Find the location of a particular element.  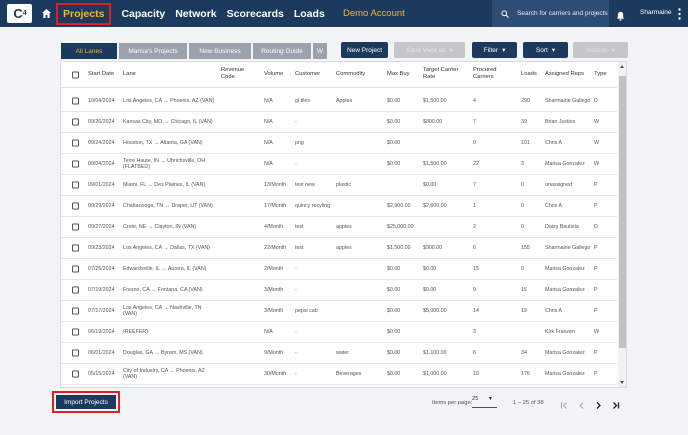

filter-button: Filter ▾ is located at coordinates (494, 50).